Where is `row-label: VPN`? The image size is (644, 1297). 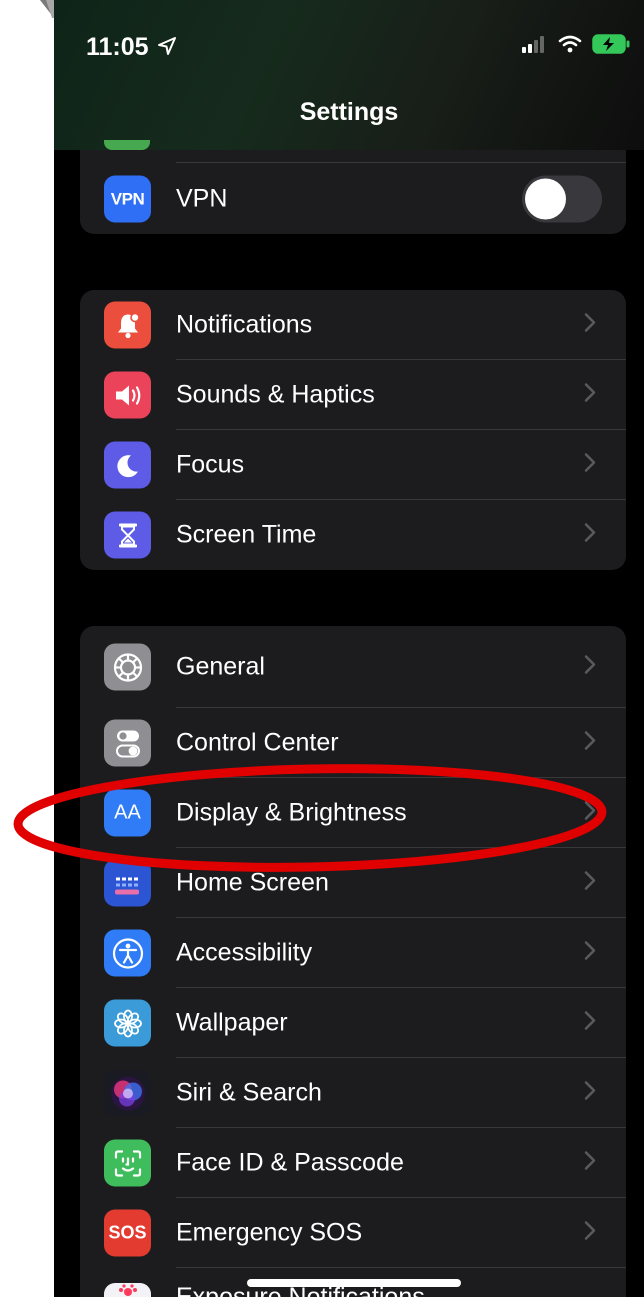 row-label: VPN is located at coordinates (202, 198).